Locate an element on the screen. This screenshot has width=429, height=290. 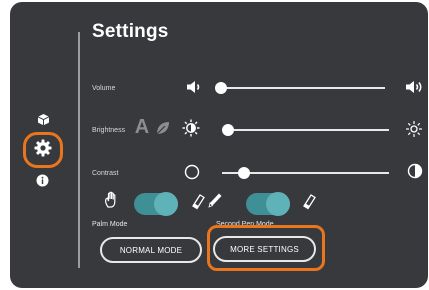
circle-empty-icon is located at coordinates (192, 172).